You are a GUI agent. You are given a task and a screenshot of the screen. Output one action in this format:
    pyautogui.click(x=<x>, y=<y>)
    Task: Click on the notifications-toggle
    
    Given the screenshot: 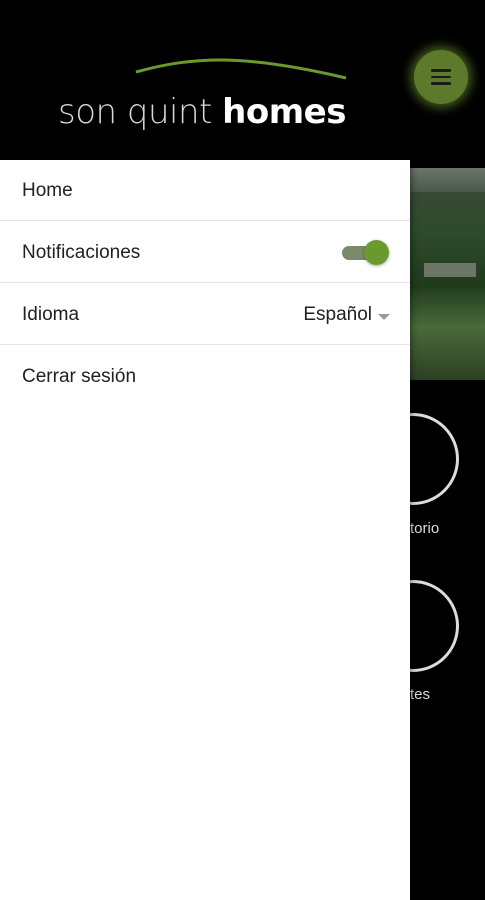 What is the action you would take?
    pyautogui.click(x=365, y=253)
    